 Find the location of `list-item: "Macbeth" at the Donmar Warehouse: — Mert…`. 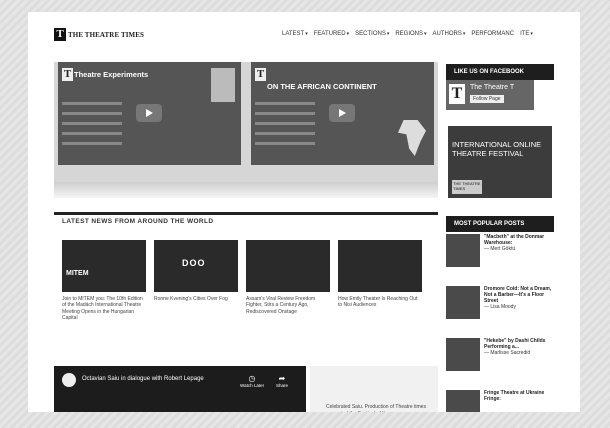

list-item: "Macbeth" at the Donmar Warehouse: — Mert… is located at coordinates (500, 257).